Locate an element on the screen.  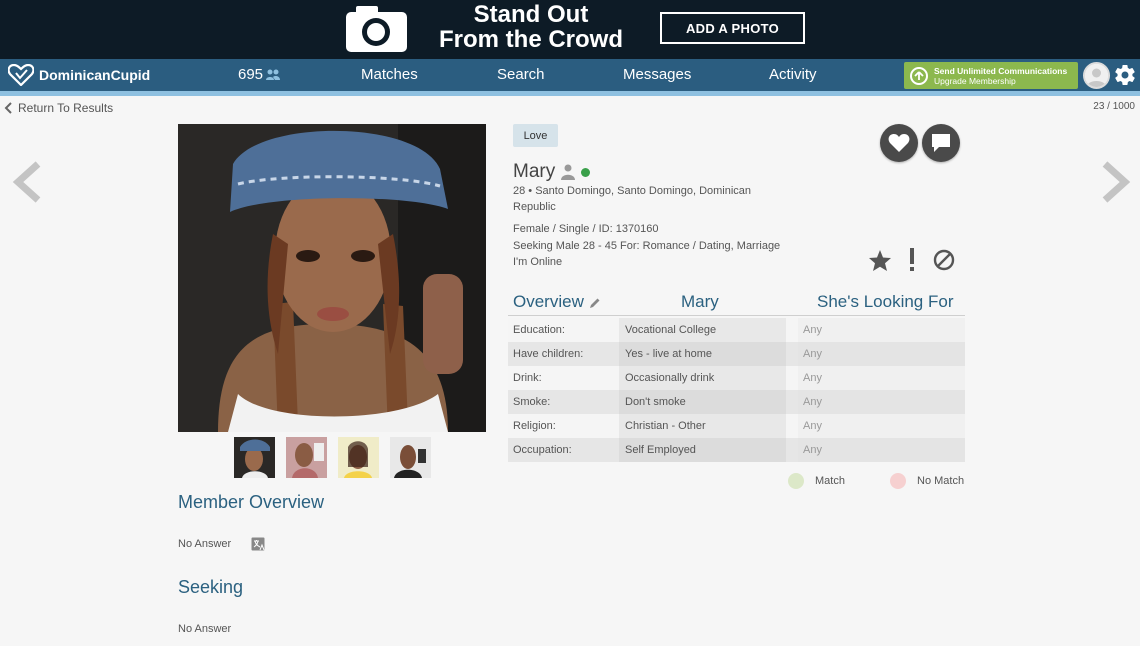
row-value: Yes - live at home is located at coordinates (702, 354).